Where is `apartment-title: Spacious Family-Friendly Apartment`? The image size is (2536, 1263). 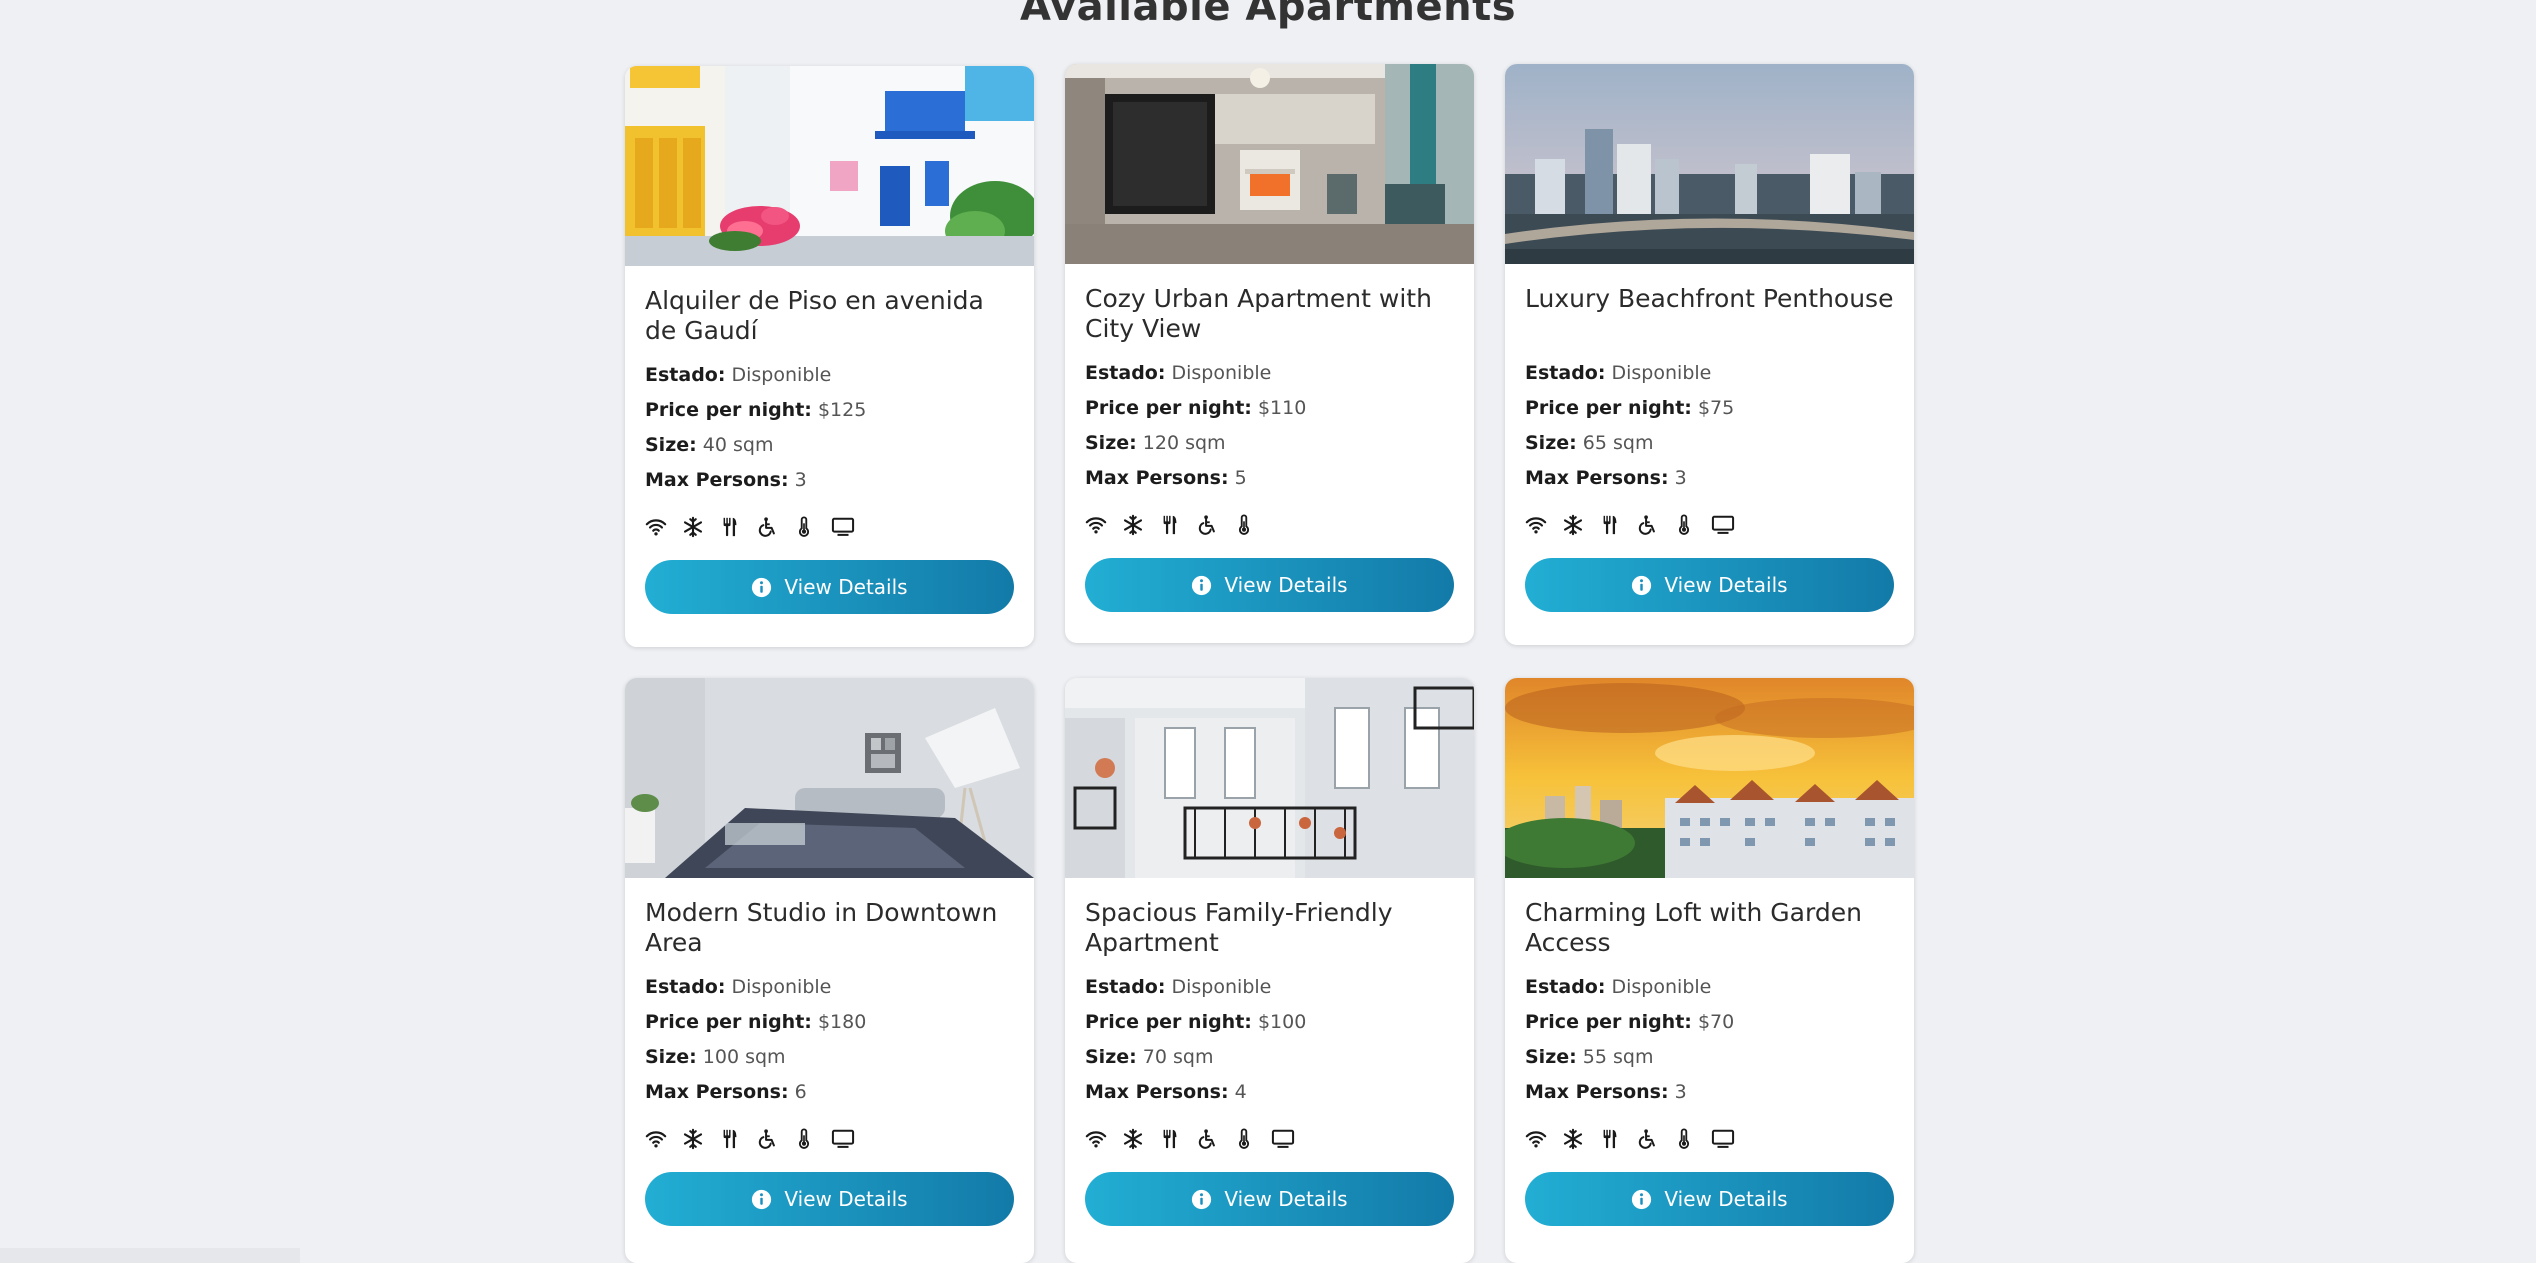
apartment-title: Spacious Family-Friendly Apartment is located at coordinates (1239, 927).